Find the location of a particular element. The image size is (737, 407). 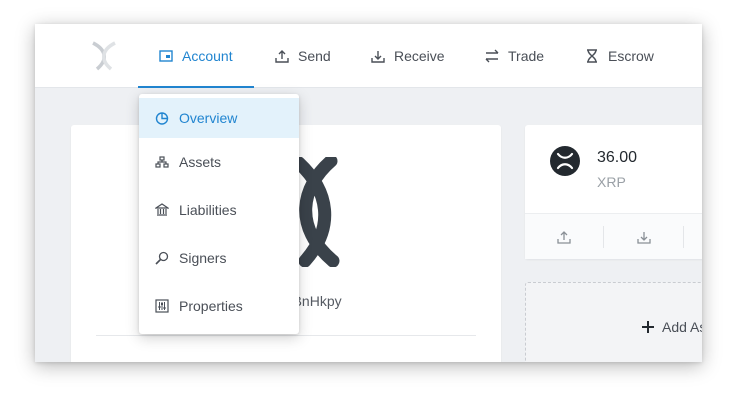

top-navbar: Account Send Receive Trade Escrow is located at coordinates (368, 56).